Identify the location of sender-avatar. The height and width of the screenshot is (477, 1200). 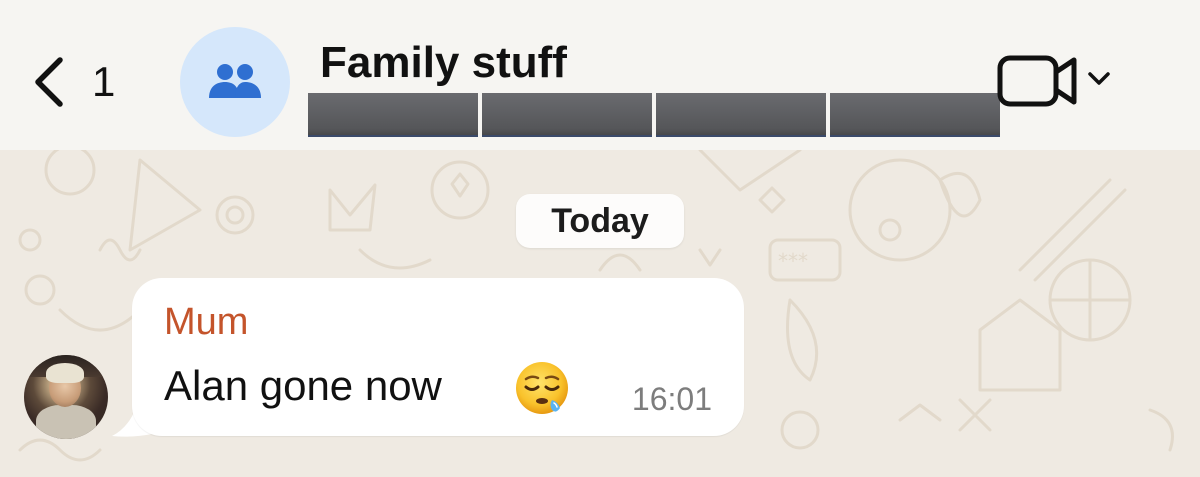
(66, 397).